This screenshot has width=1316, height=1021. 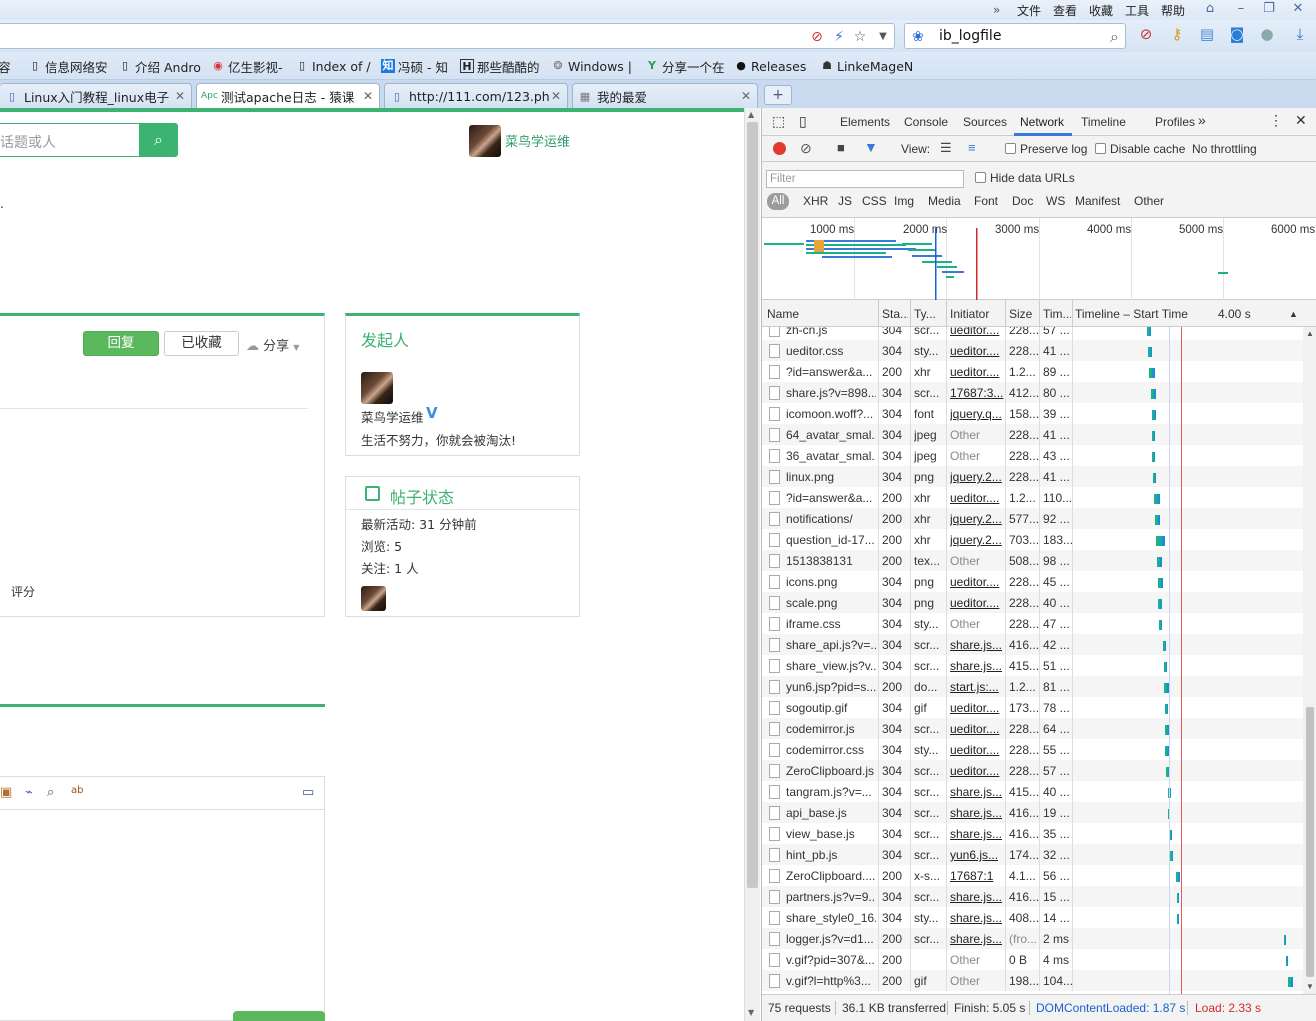 I want to click on type-filter-css: CSS, so click(x=874, y=201).